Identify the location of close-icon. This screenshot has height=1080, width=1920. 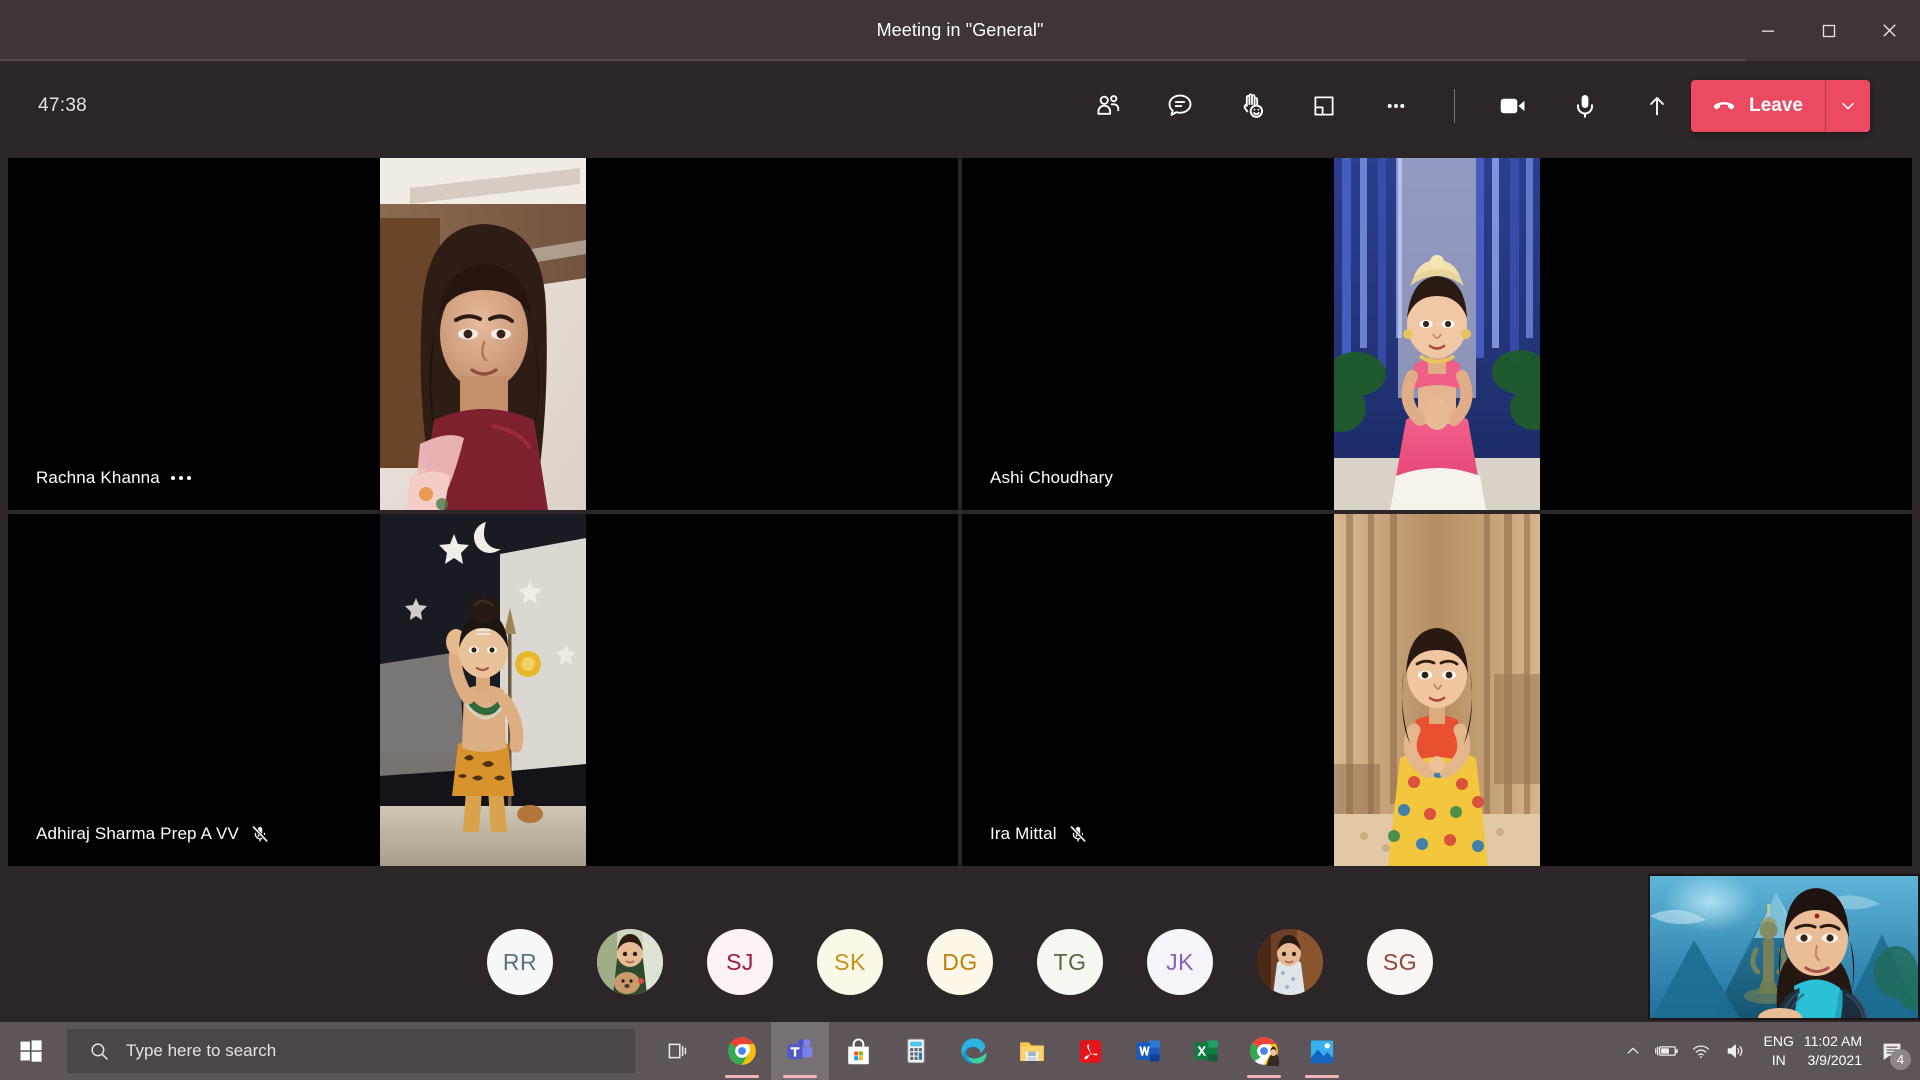
(1889, 30).